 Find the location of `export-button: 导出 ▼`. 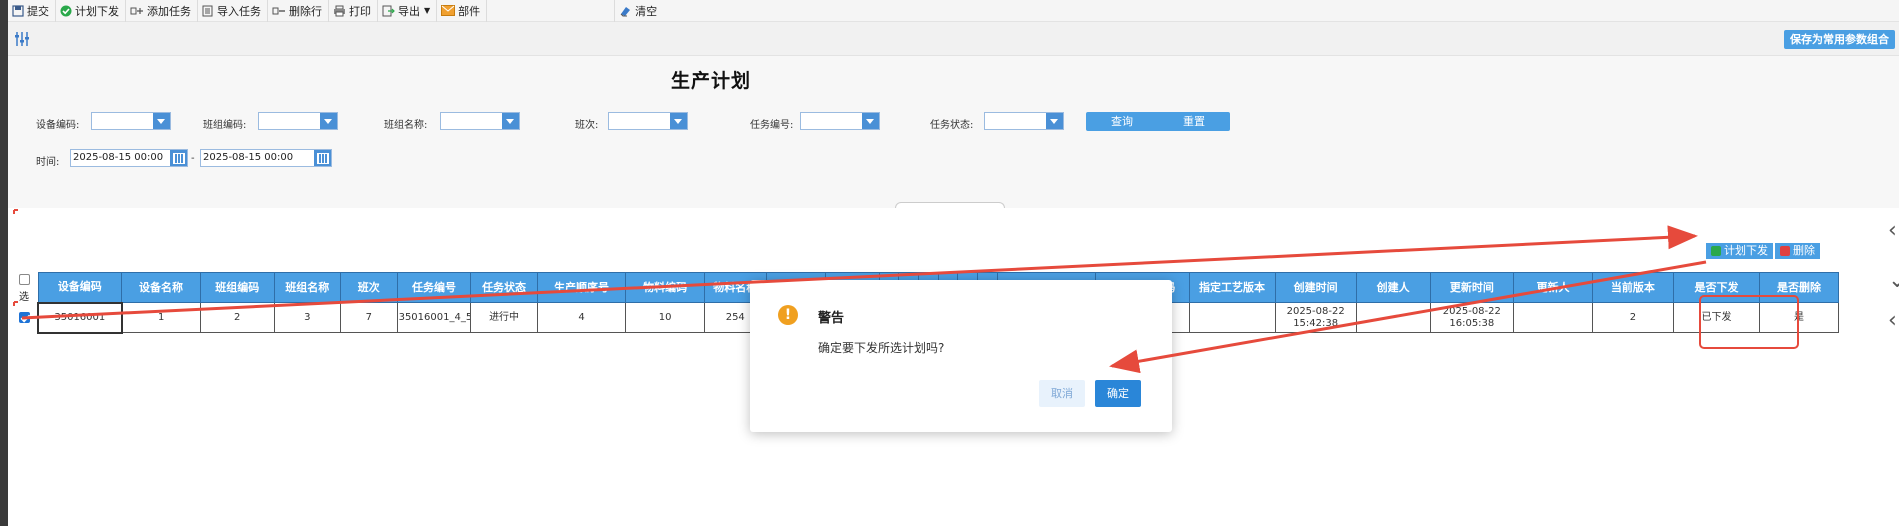

export-button: 导出 ▼ is located at coordinates (408, 11).